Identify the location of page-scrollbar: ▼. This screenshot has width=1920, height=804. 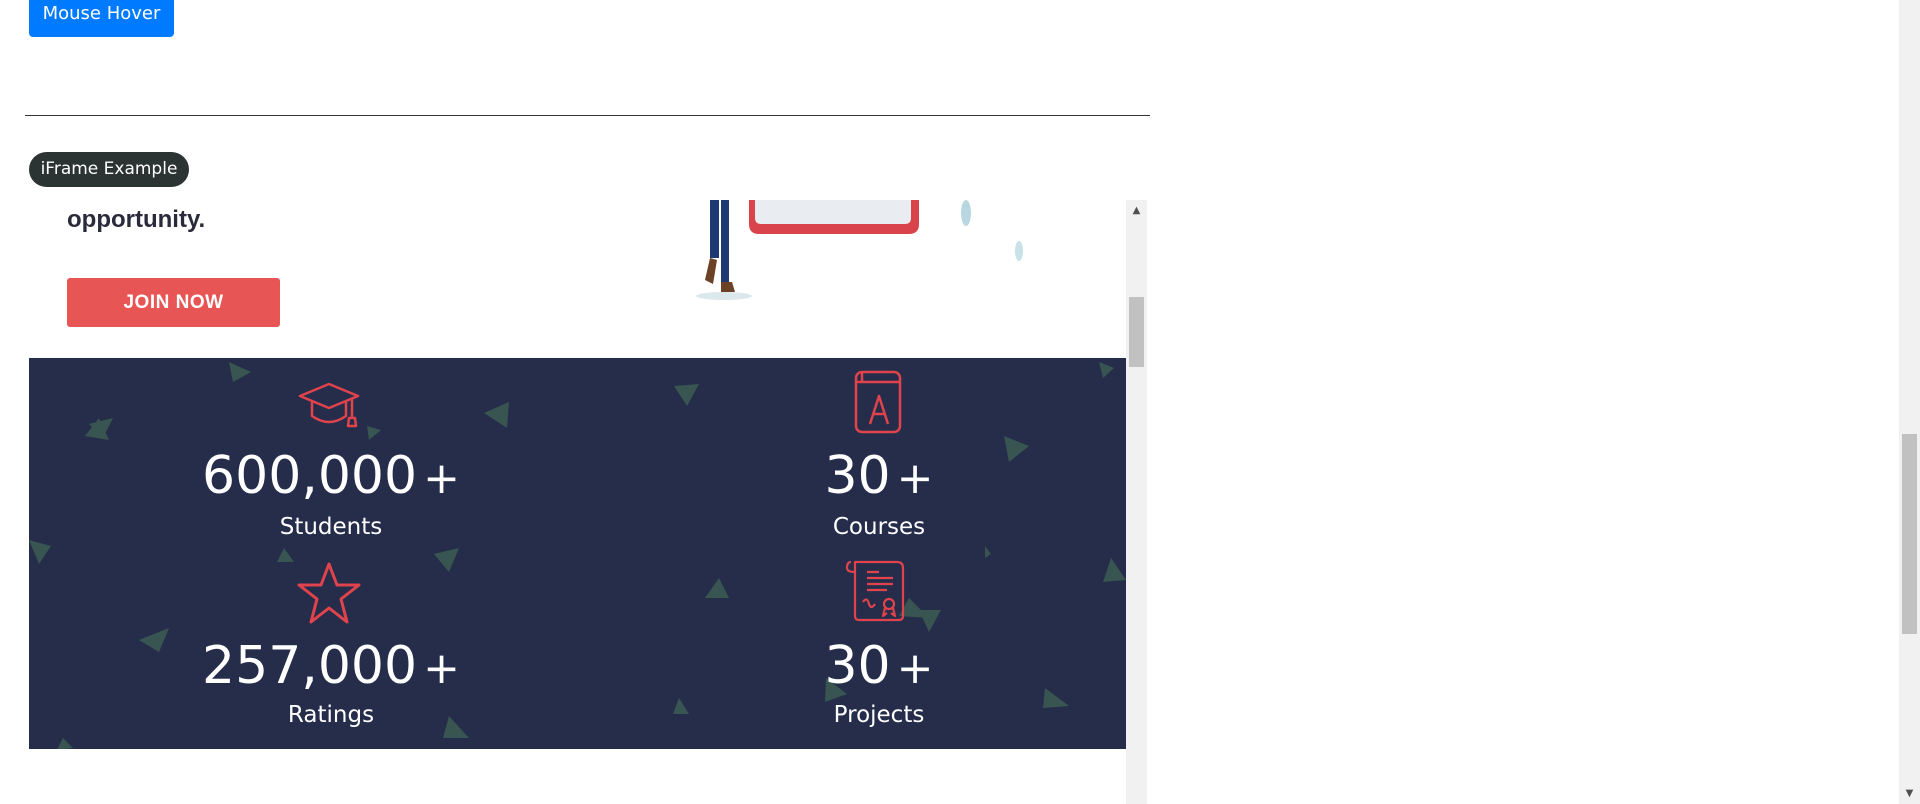
(1909, 402).